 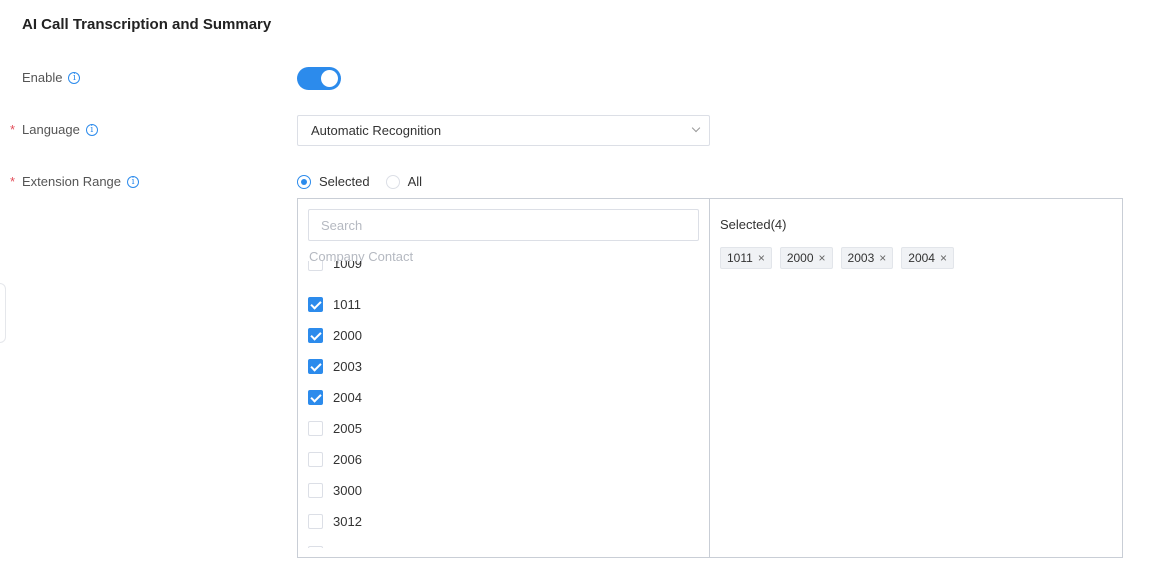 What do you see at coordinates (347, 428) in the screenshot?
I see `item-label: 2005` at bounding box center [347, 428].